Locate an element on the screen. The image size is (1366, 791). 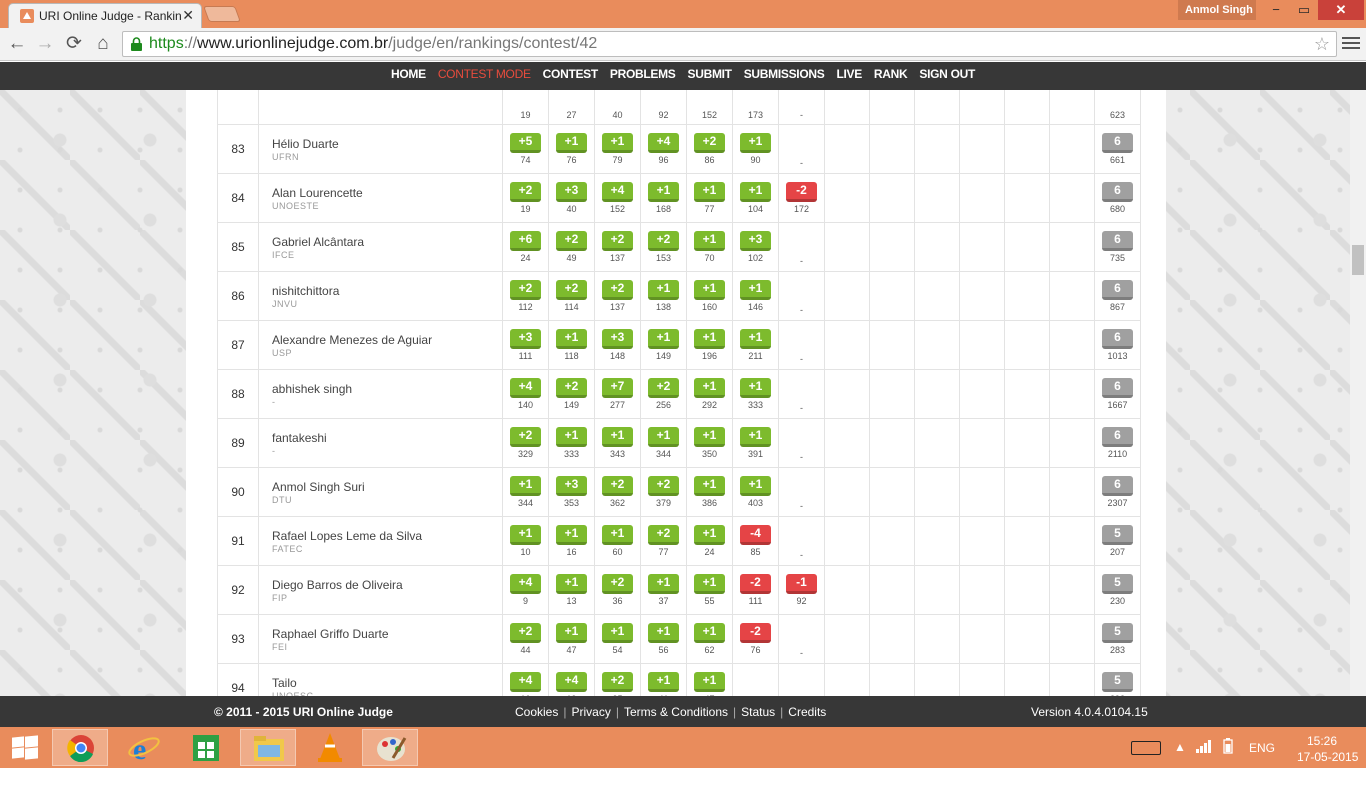
vlc-icon is located at coordinates (330, 747).